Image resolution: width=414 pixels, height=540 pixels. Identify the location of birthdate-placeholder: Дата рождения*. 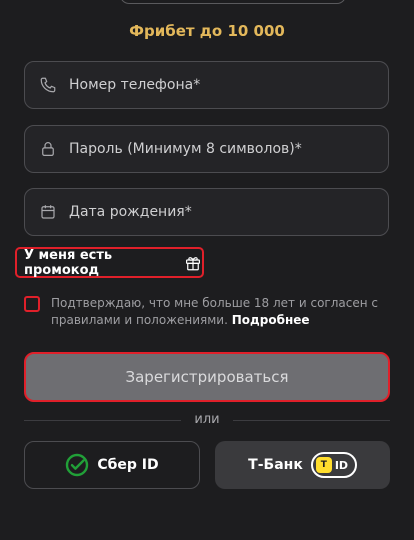
(130, 212).